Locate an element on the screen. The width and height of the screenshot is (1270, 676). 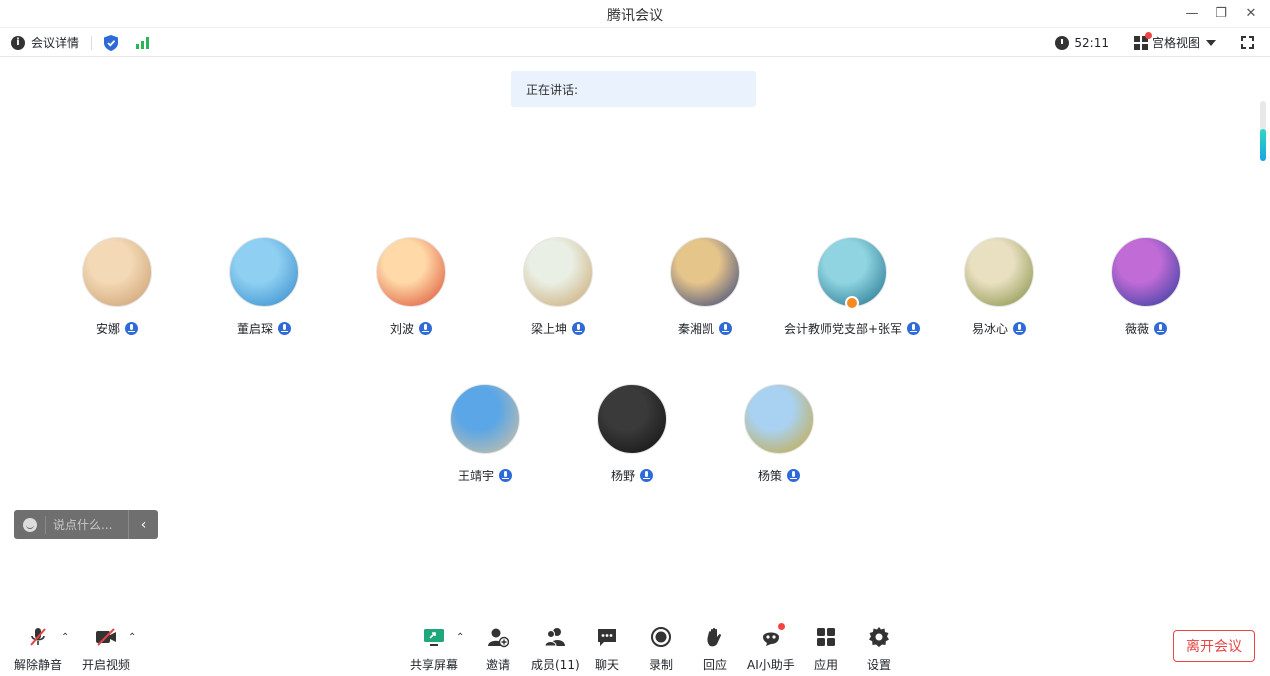
participant-name-row: 刘波 is located at coordinates (411, 328).